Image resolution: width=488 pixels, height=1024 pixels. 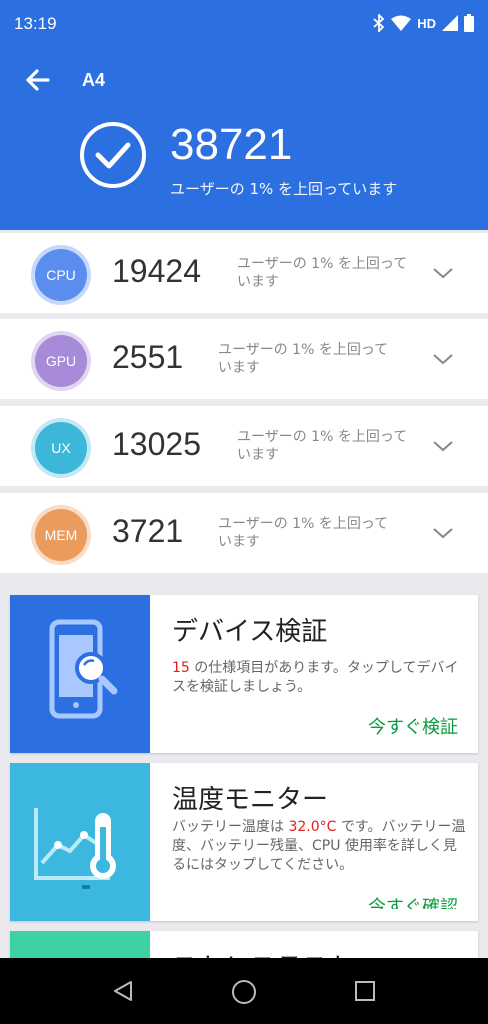 I want to click on signal-icon, so click(x=450, y=23).